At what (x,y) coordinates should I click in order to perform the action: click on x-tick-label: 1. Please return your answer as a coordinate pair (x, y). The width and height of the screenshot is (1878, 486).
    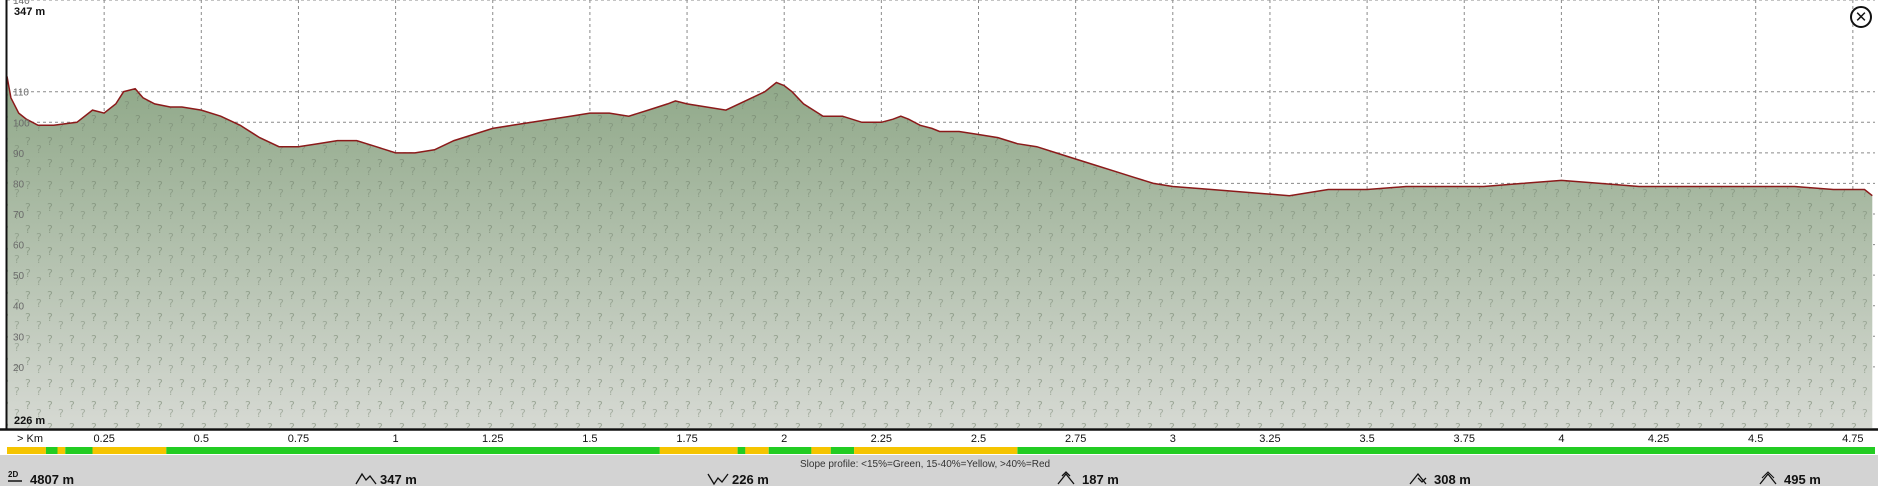
    Looking at the image, I should click on (396, 439).